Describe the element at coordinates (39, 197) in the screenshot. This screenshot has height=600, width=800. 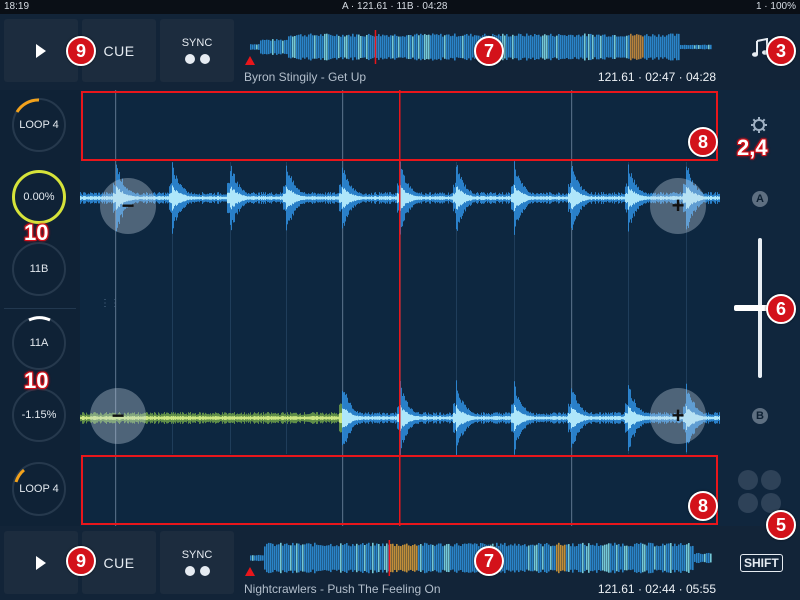
I see `deck-a-tempo-knob: 0.00%` at that location.